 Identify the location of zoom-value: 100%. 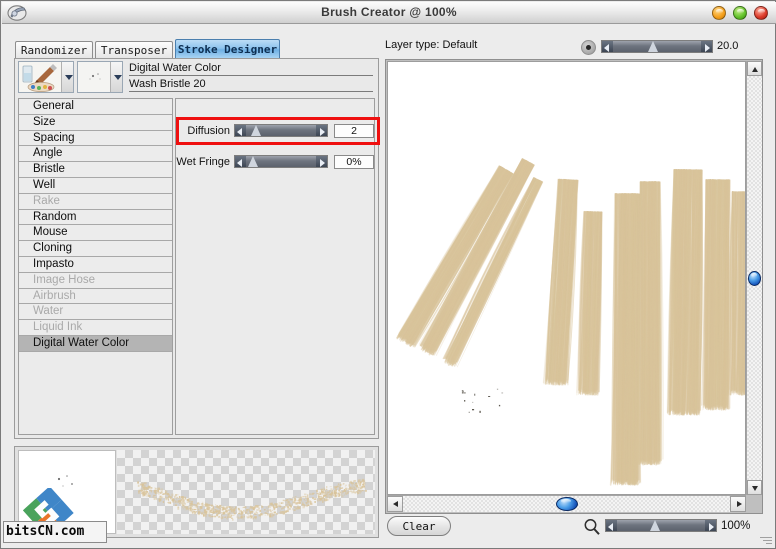
(736, 526).